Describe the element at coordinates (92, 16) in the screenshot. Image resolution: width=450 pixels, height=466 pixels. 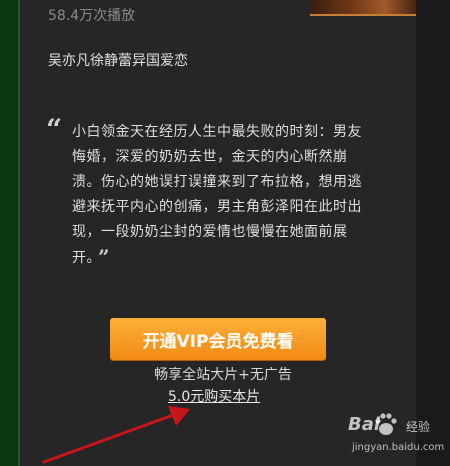
I see `view-count: 58.4万次播放` at that location.